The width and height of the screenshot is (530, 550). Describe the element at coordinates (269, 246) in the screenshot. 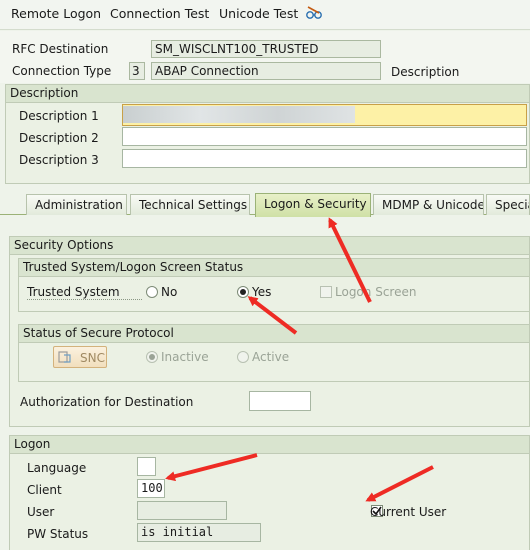

I see `security-options-title: Security Options` at that location.